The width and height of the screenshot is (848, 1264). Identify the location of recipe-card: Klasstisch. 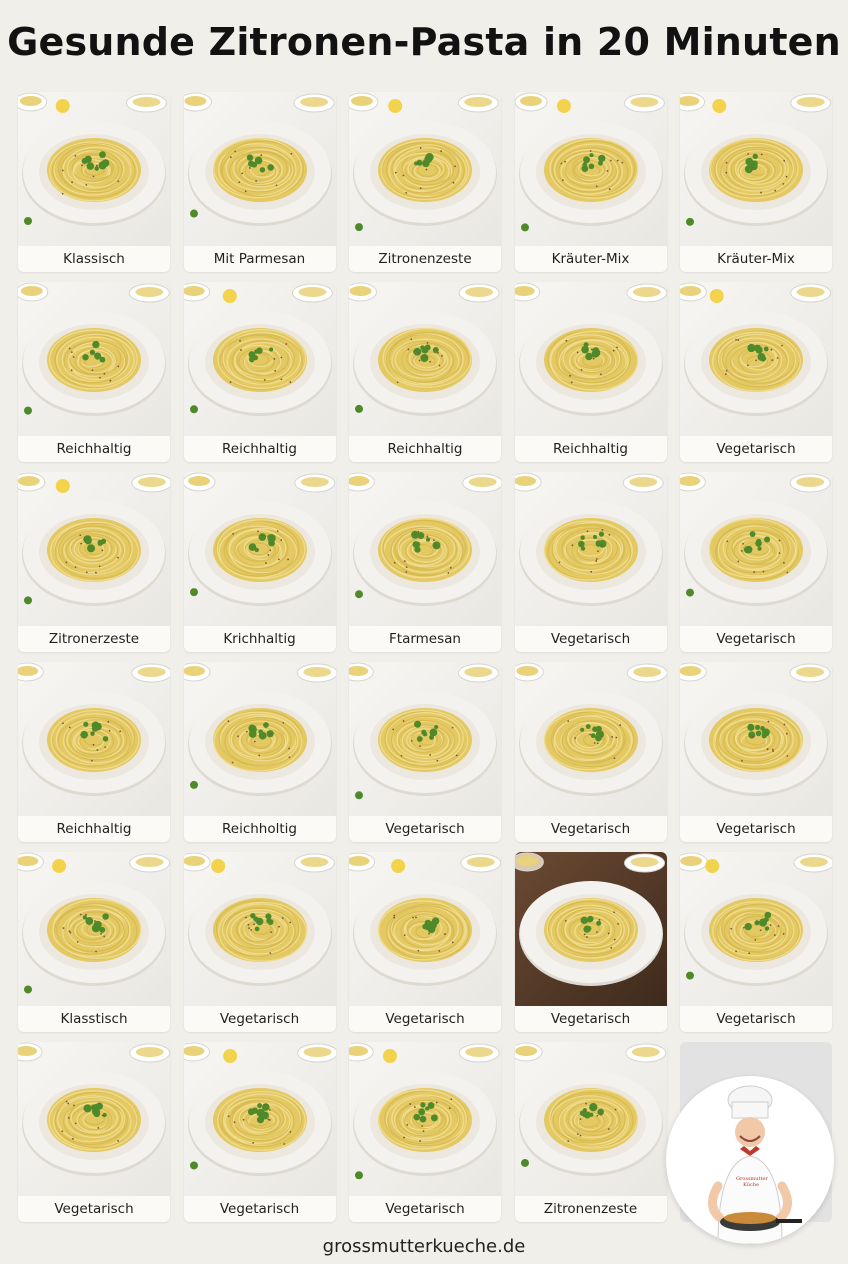
(94, 942).